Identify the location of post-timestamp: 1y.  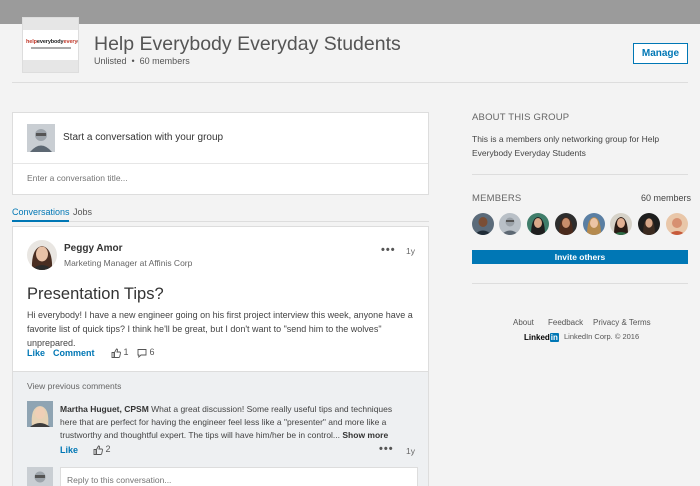
(410, 251).